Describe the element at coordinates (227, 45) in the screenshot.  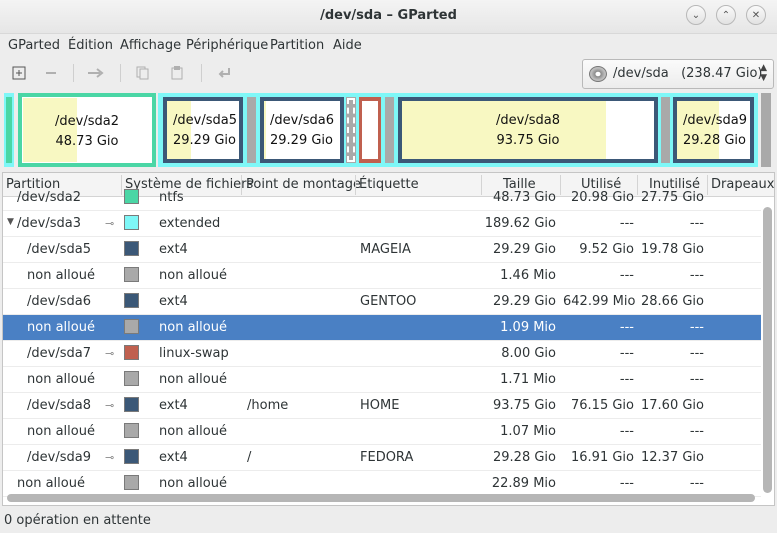
I see `menu-peripherique: Périphérique` at that location.